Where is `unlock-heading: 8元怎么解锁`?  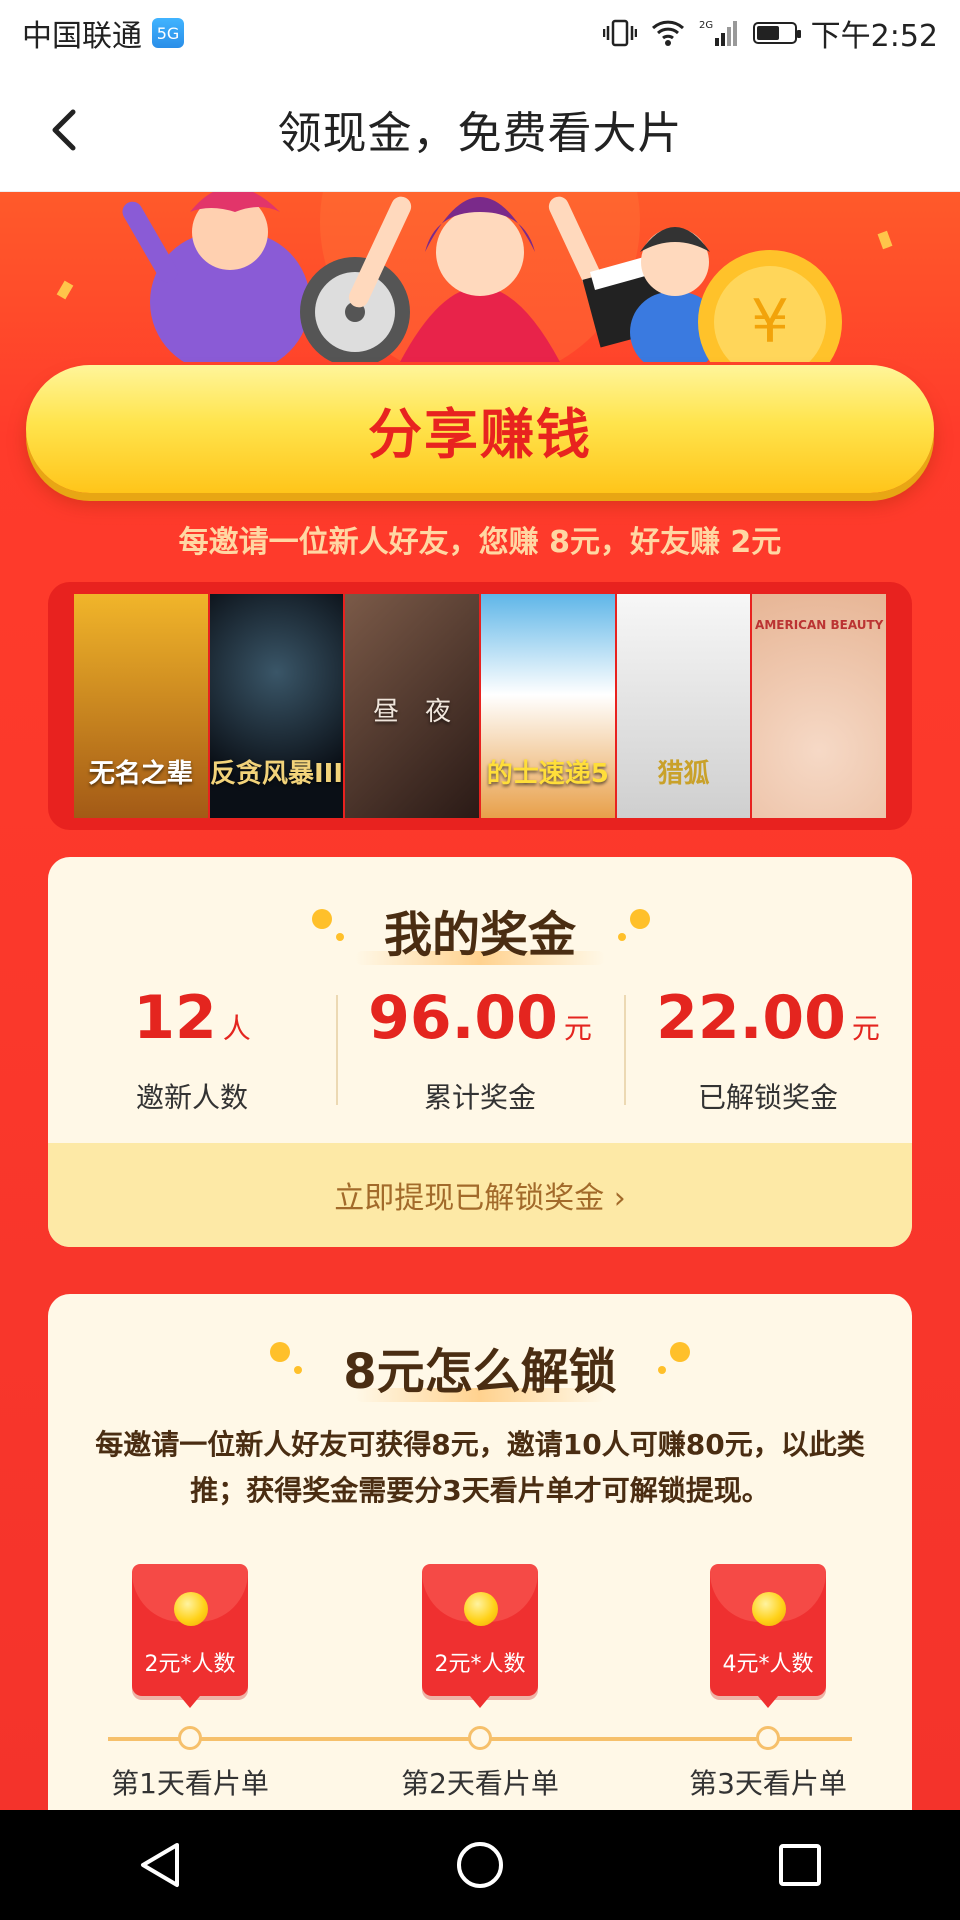 unlock-heading: 8元怎么解锁 is located at coordinates (480, 1367).